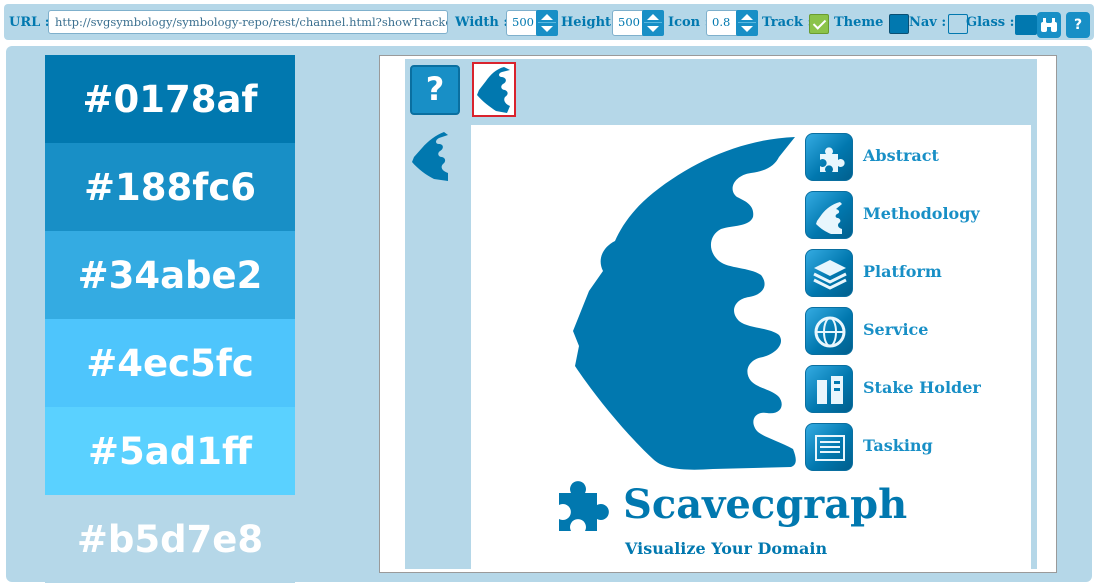 This screenshot has width=1098, height=588. Describe the element at coordinates (170, 363) in the screenshot. I see `palette-swatch: #4ec5fc` at that location.